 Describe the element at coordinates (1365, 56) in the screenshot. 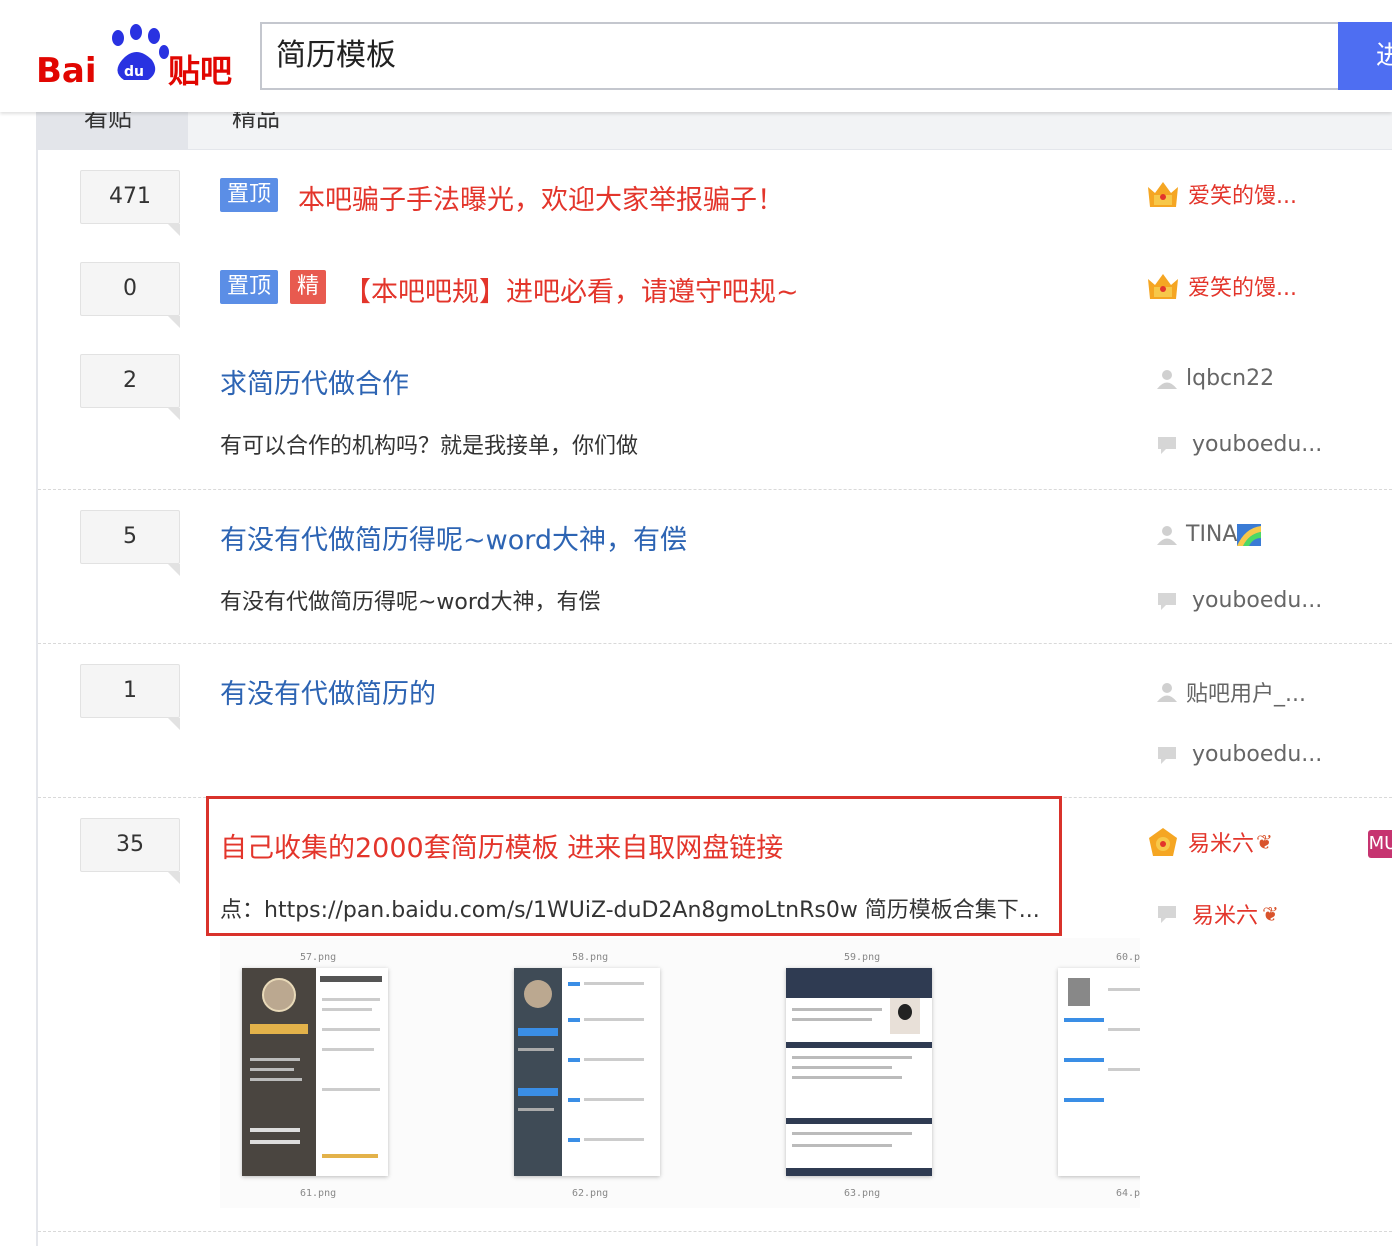

I see `search-button: 进` at that location.